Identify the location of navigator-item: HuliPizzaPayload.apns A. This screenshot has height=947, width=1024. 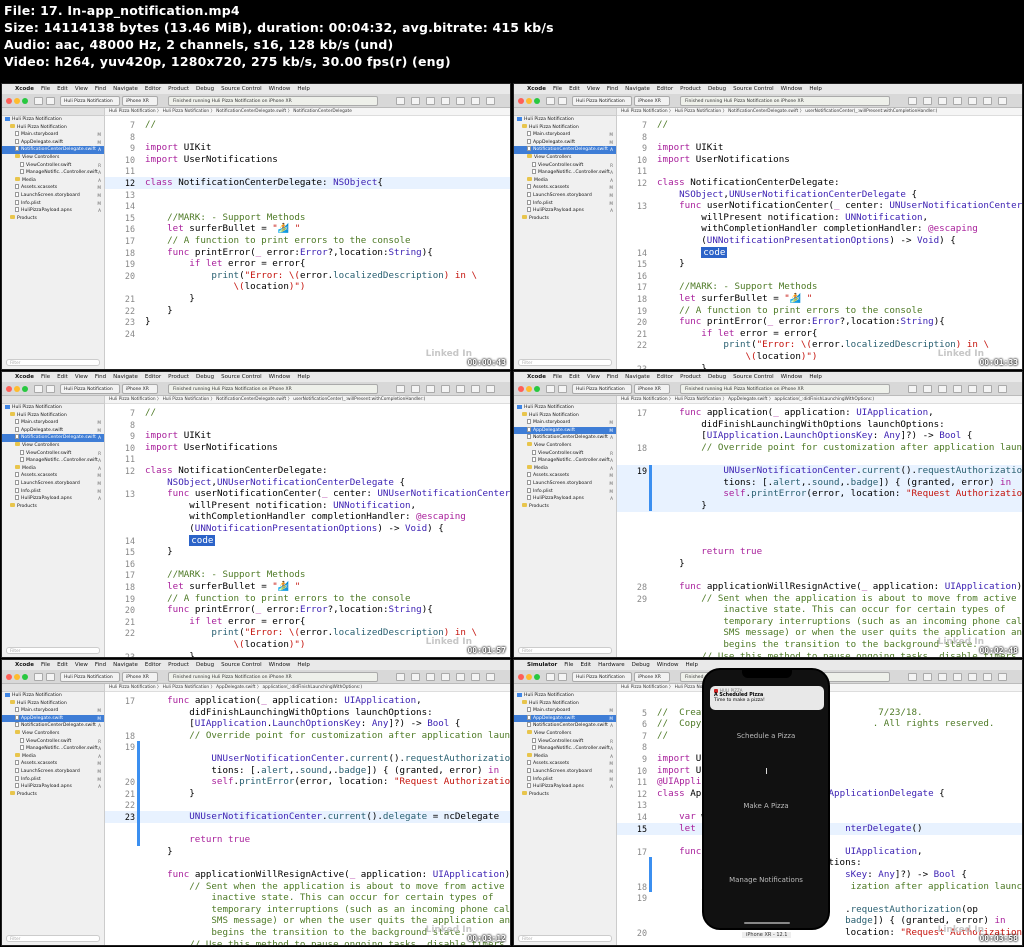
(53, 211).